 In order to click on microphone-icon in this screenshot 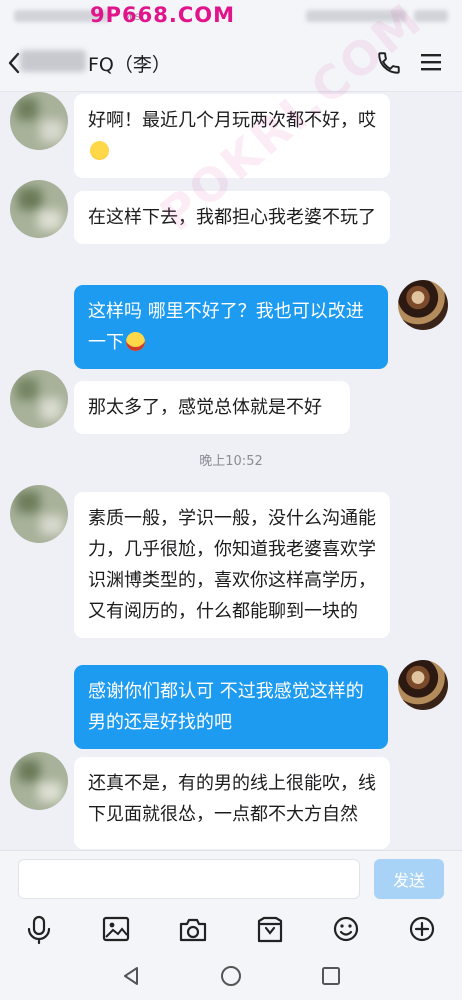, I will do `click(39, 930)`.